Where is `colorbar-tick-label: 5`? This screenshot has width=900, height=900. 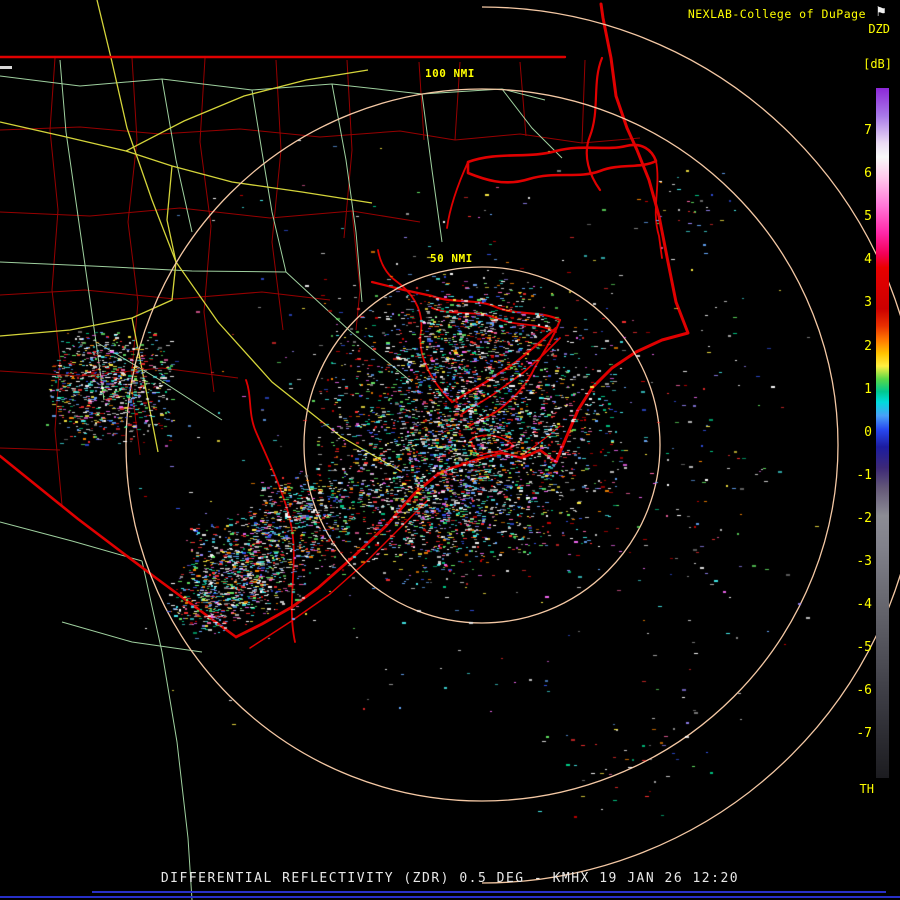 colorbar-tick-label: 5 is located at coordinates (868, 217).